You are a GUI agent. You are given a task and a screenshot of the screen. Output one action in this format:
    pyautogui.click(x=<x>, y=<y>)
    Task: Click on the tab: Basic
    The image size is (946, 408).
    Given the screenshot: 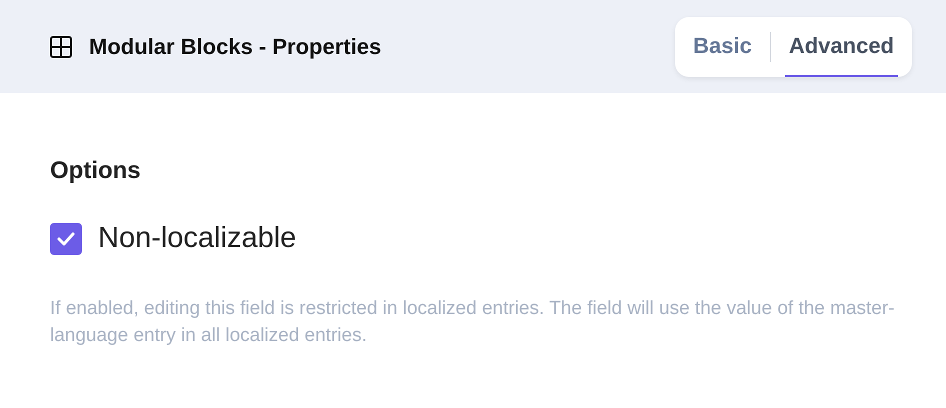 What is the action you would take?
    pyautogui.click(x=722, y=46)
    